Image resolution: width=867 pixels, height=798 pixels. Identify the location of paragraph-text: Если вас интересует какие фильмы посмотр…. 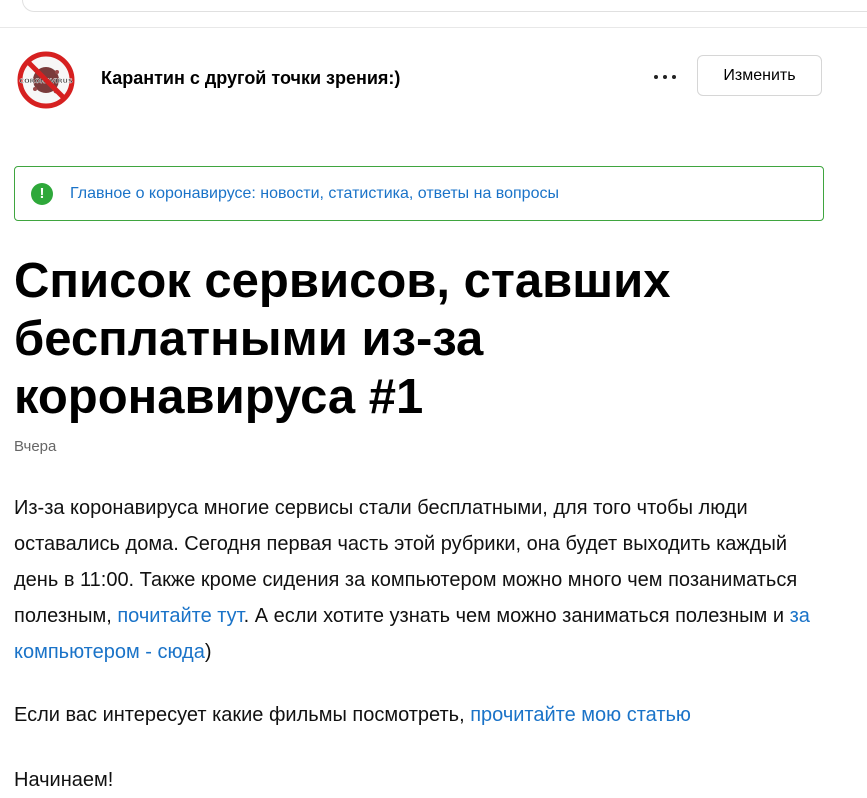
(242, 715).